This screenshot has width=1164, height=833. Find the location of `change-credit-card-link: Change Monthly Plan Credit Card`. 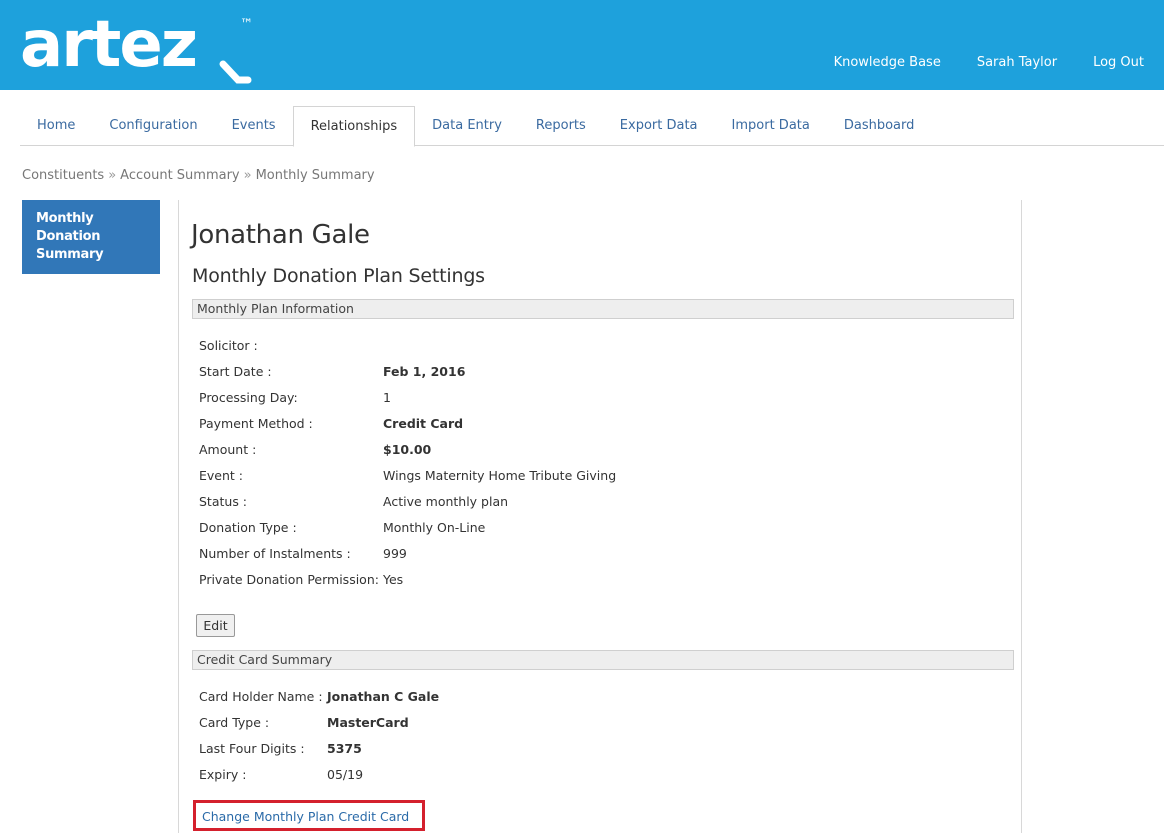

change-credit-card-link: Change Monthly Plan Credit Card is located at coordinates (305, 816).